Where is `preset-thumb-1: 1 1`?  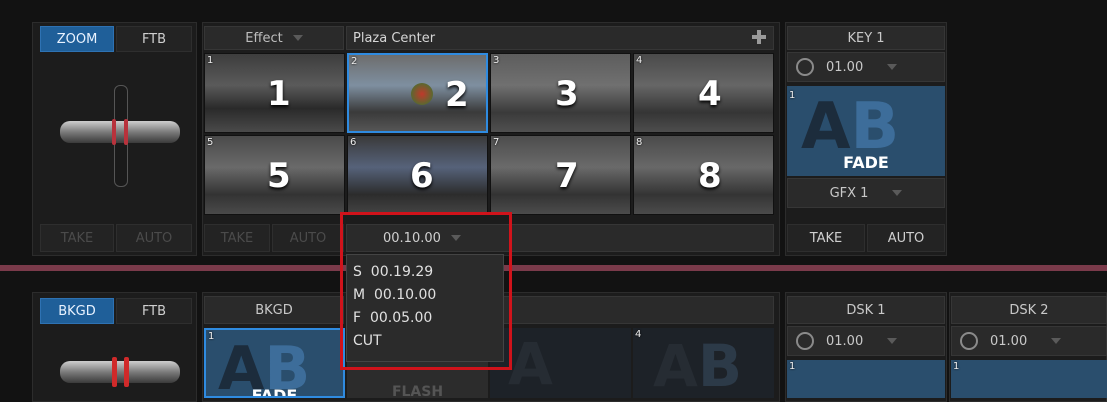 preset-thumb-1: 1 1 is located at coordinates (274, 93).